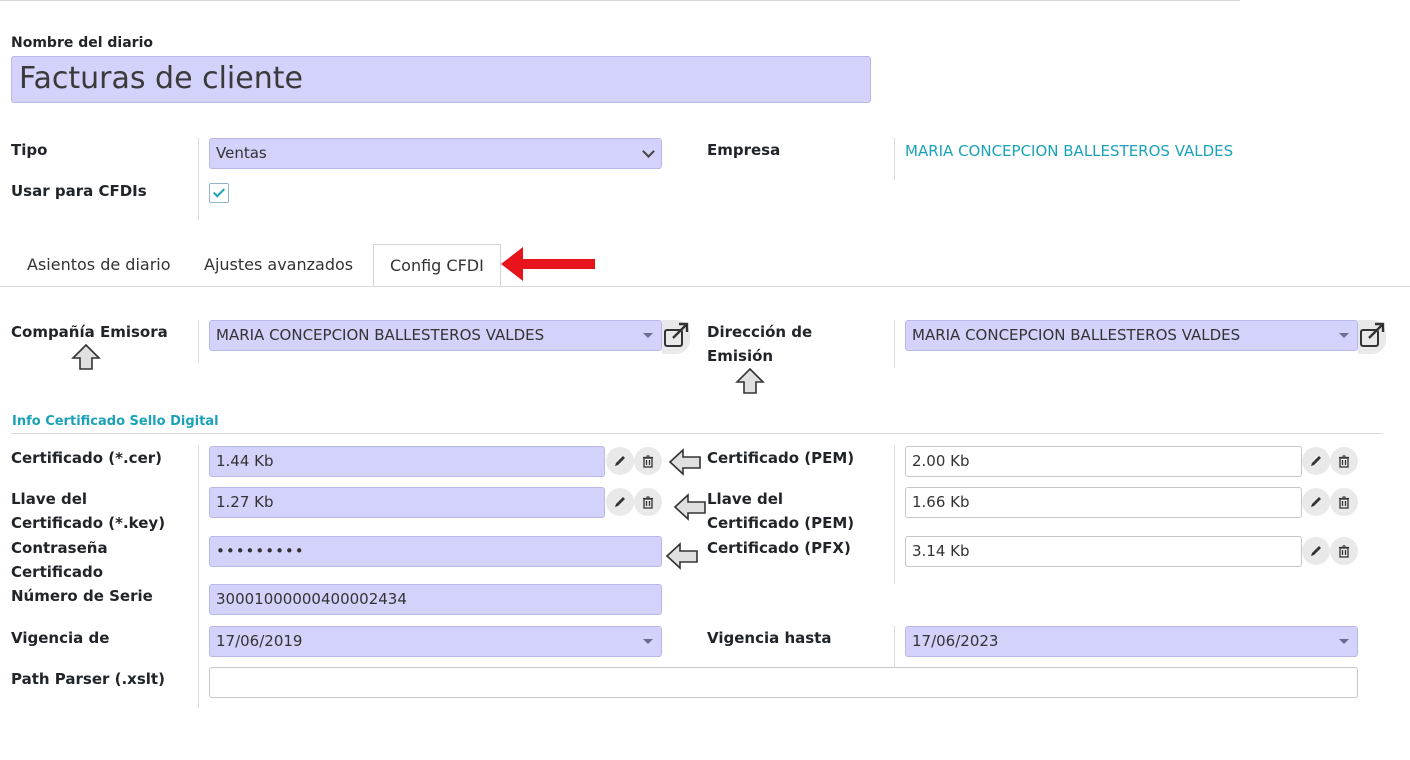  Describe the element at coordinates (380, 335) in the screenshot. I see `compania-emisora-value: MARIA CONCEPCION BALLESTEROS VALDES` at that location.